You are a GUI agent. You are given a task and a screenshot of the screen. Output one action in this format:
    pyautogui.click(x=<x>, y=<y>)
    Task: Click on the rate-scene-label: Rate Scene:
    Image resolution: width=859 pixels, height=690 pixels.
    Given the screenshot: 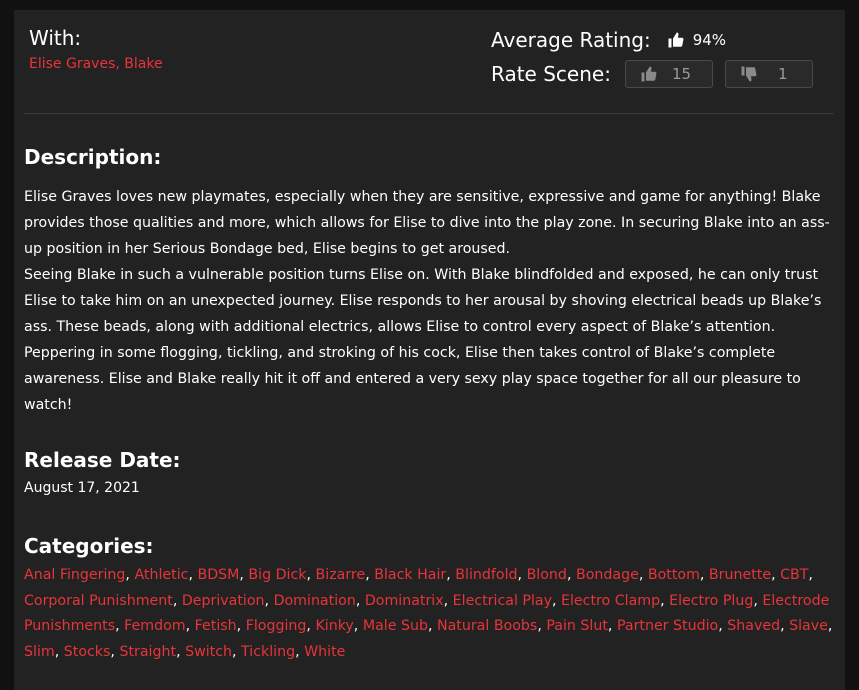 What is the action you would take?
    pyautogui.click(x=551, y=74)
    